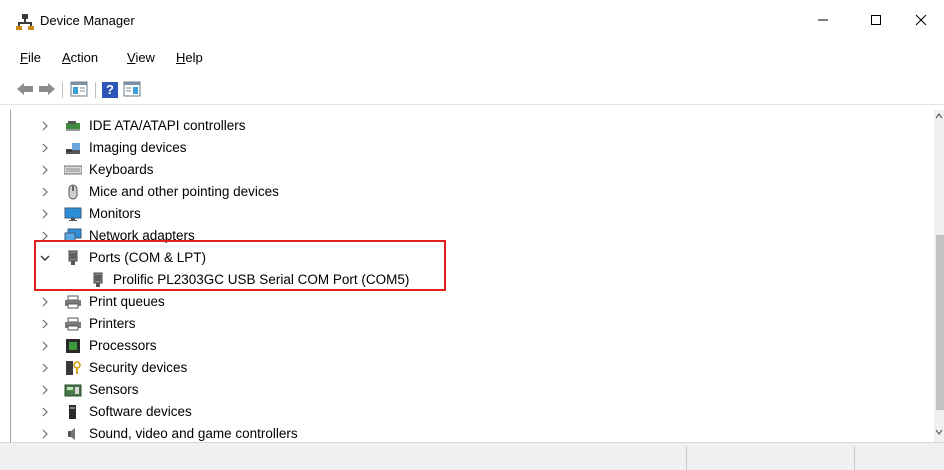 The width and height of the screenshot is (944, 470). I want to click on toolbar: ?, so click(472, 90).